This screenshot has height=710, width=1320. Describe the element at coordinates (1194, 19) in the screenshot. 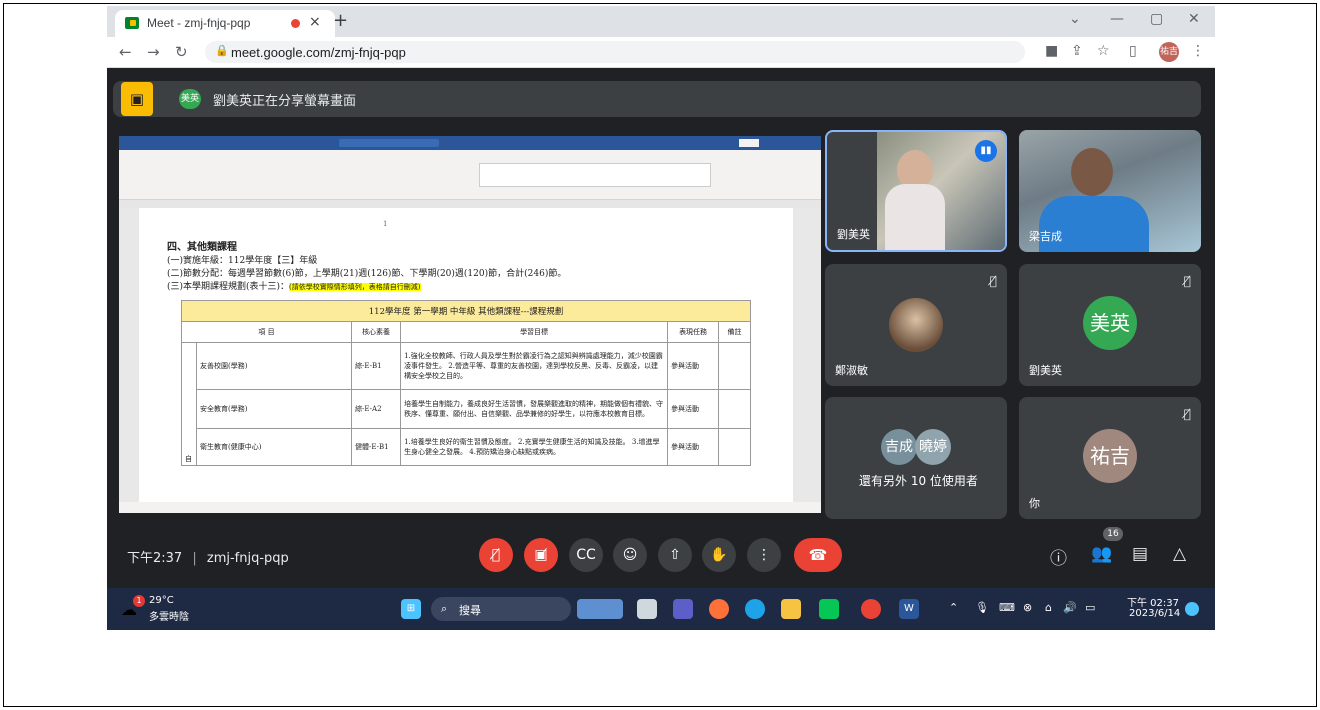

I see `close-window-button: ✕` at that location.